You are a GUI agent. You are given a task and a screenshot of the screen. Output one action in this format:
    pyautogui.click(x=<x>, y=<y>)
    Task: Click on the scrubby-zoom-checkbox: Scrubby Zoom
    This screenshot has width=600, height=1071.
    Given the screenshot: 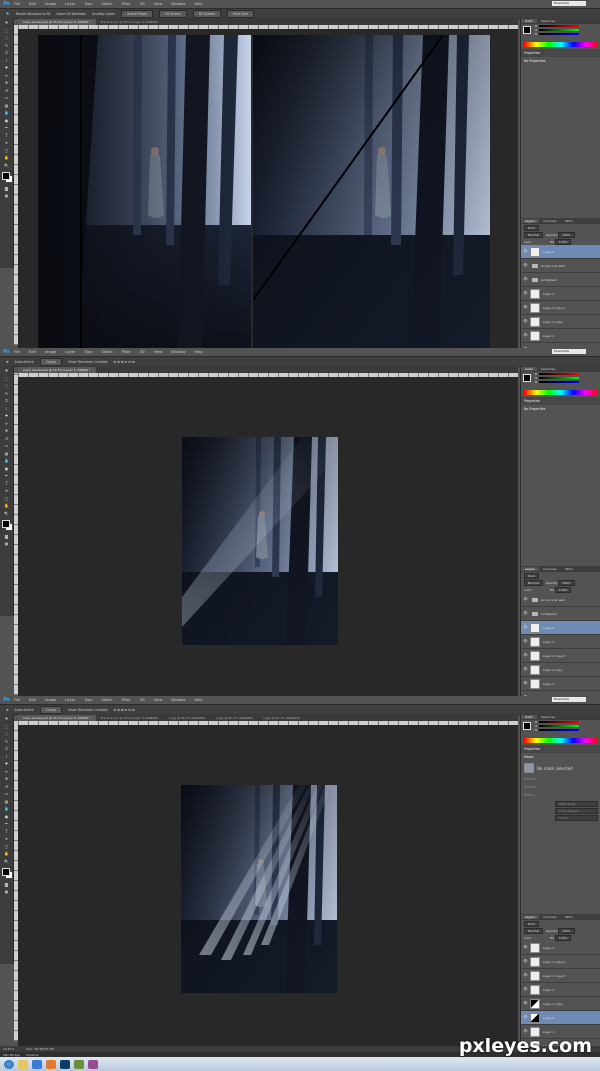 What is the action you would take?
    pyautogui.click(x=103, y=14)
    